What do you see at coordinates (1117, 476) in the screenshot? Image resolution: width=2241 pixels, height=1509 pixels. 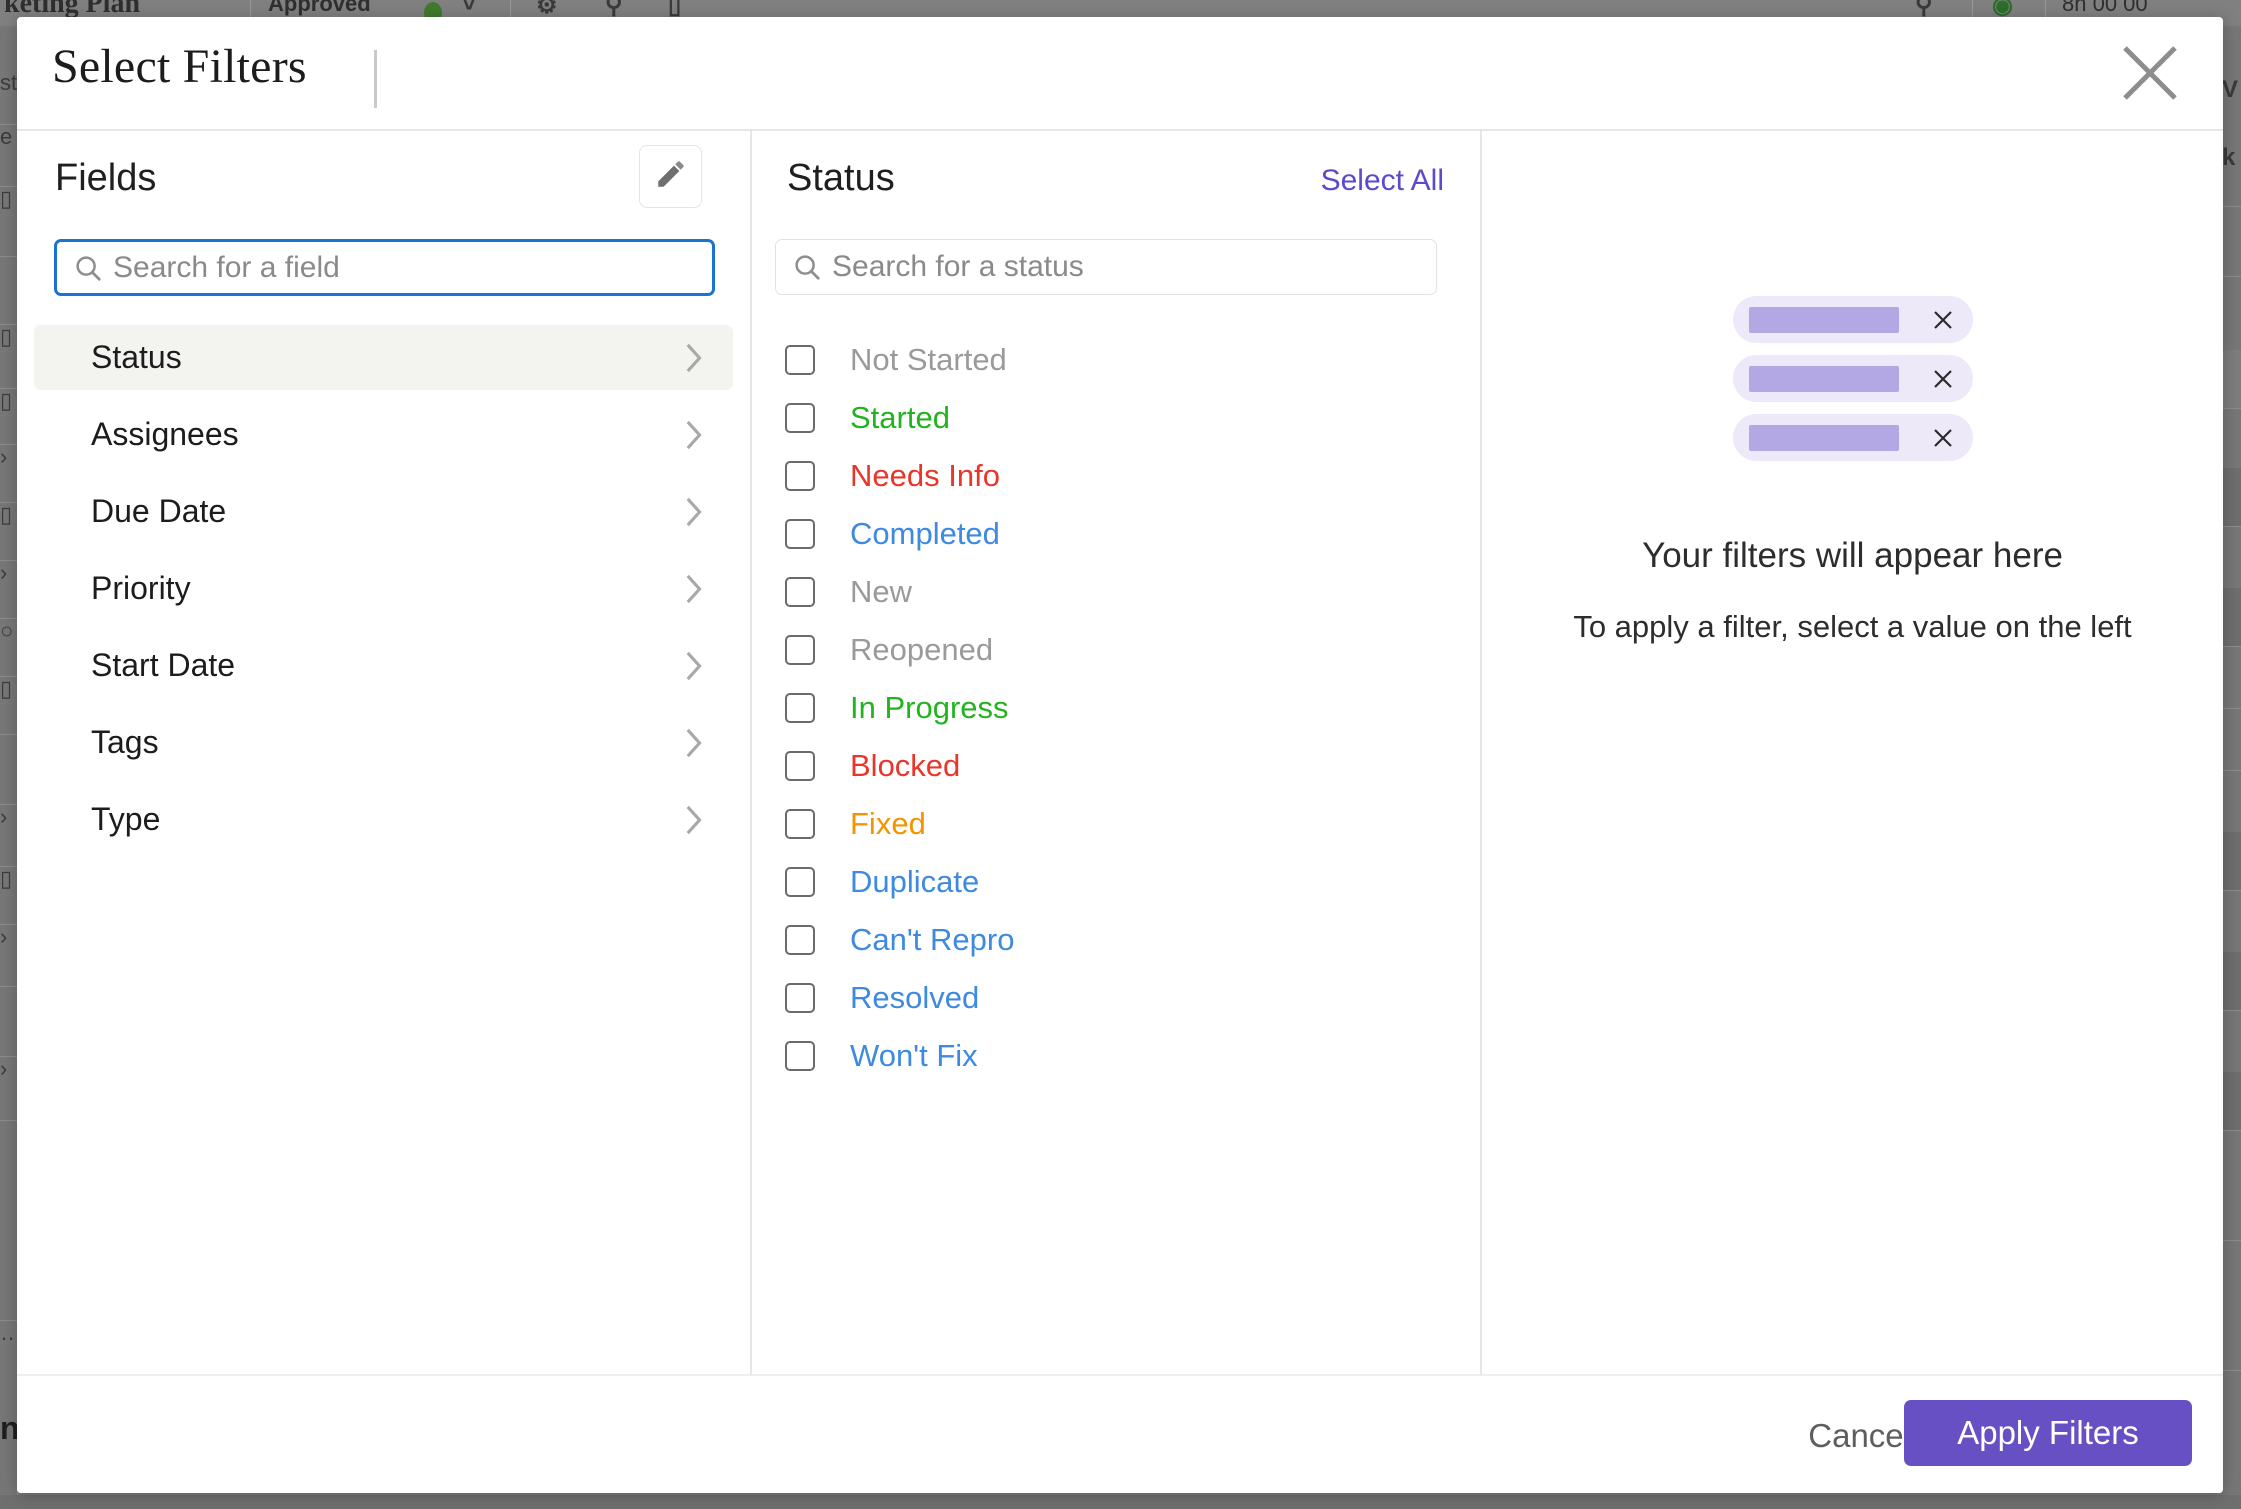 I see `status-option-needs-info: Needs Info` at bounding box center [1117, 476].